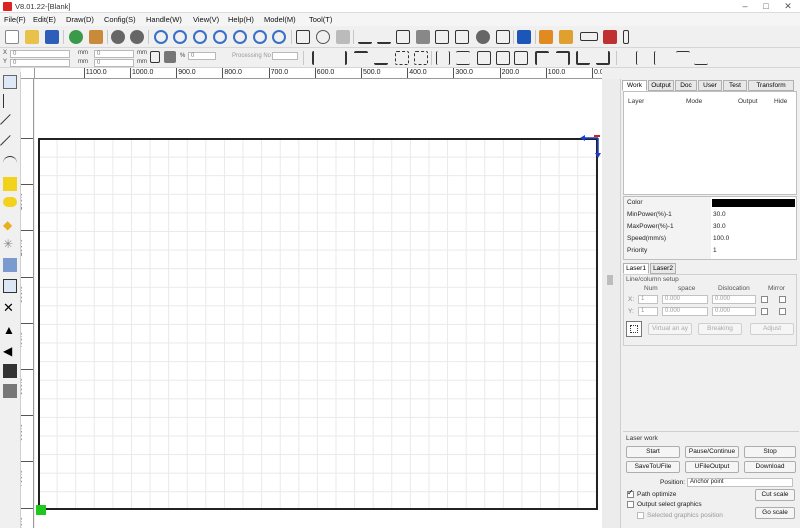 Image resolution: width=800 pixels, height=528 pixels. I want to click on y-mirror2-checkbox, so click(782, 311).